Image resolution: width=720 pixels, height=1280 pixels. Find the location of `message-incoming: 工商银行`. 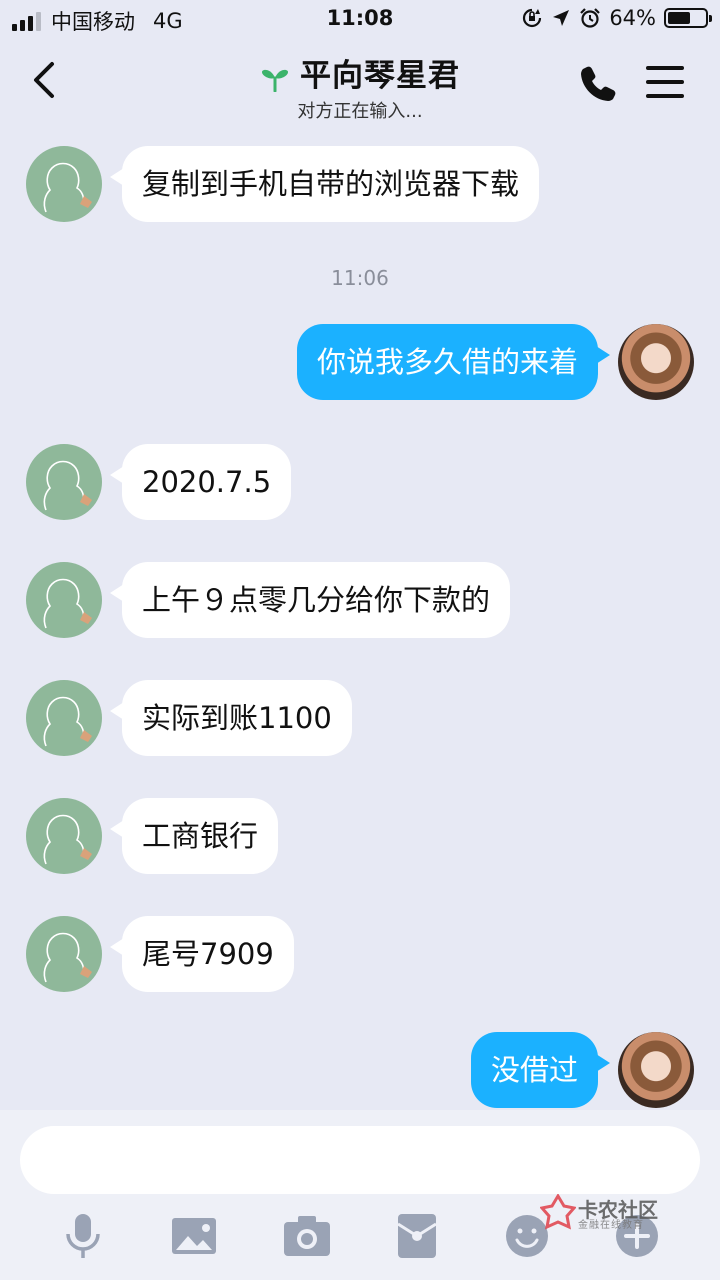

message-incoming: 工商银行 is located at coordinates (152, 836).